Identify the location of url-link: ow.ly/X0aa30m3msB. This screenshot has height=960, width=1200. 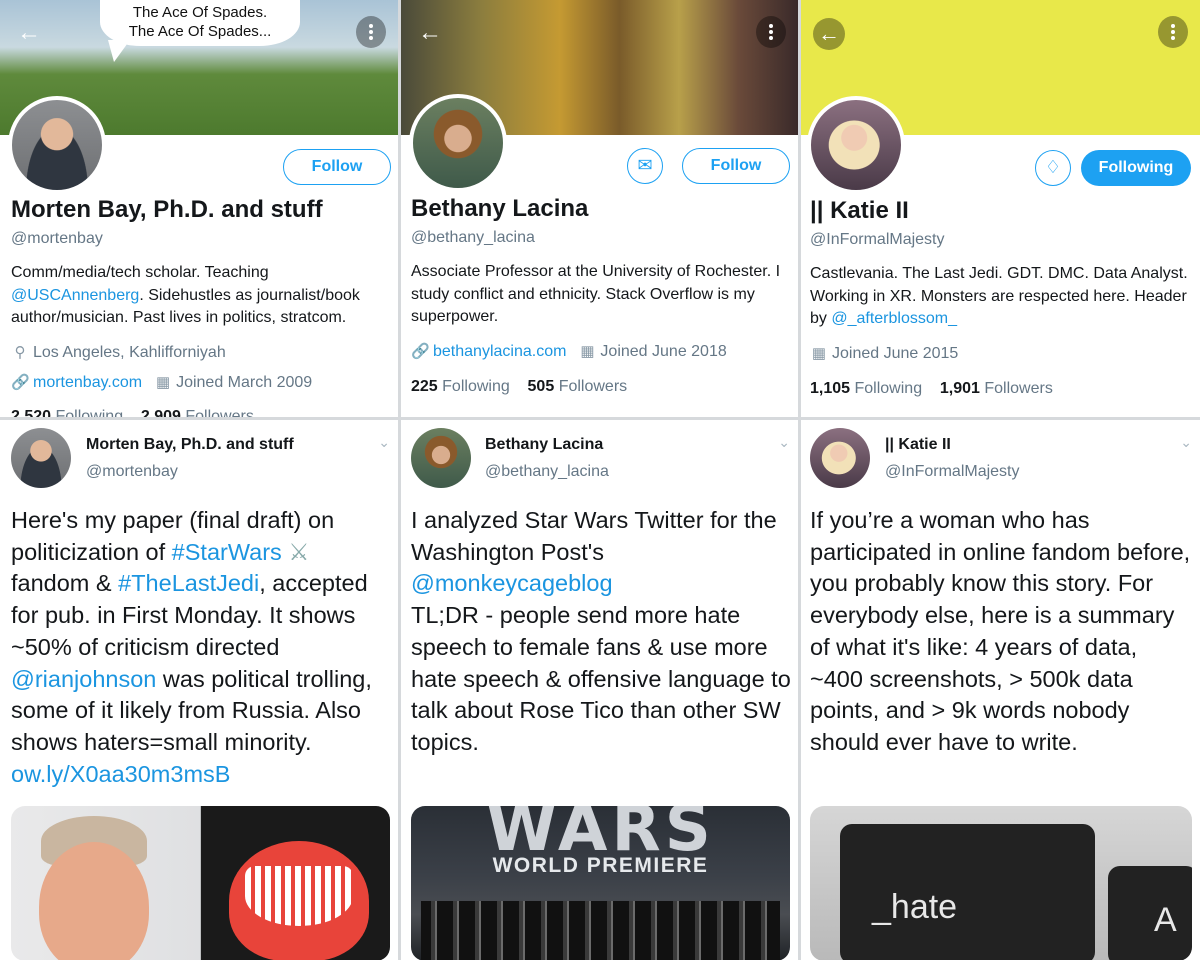
(120, 774).